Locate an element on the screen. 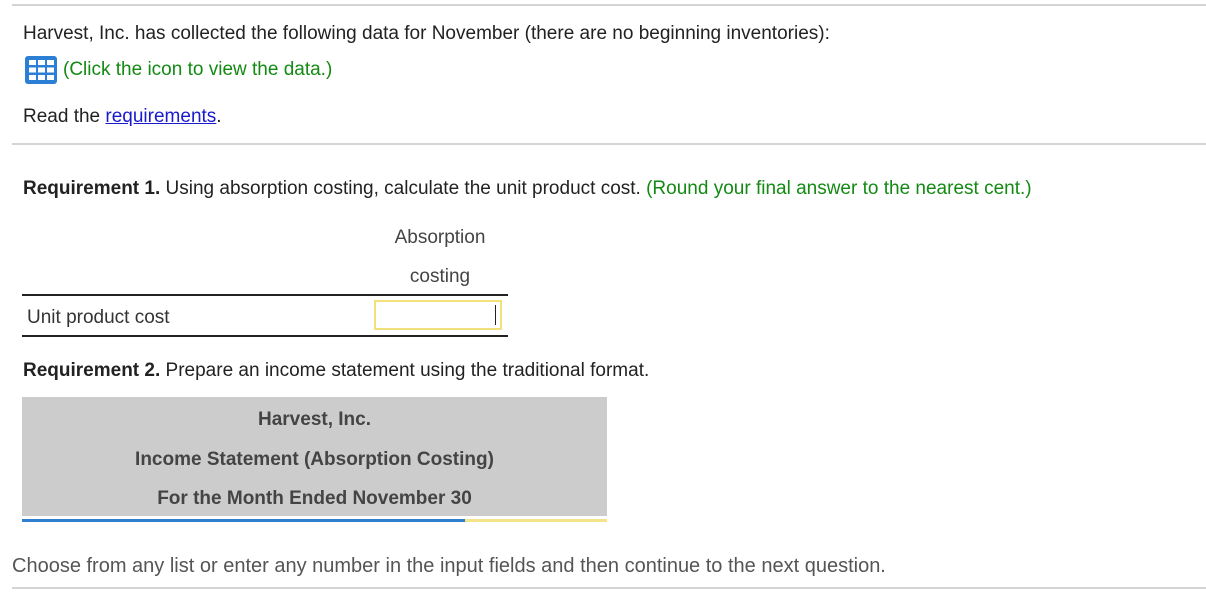 The width and height of the screenshot is (1206, 612). requirements-link: requirements is located at coordinates (160, 116).